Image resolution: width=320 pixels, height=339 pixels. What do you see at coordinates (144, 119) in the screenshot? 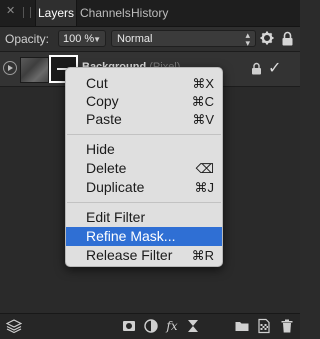
I see `menu-item-paste: Paste ⌘V` at bounding box center [144, 119].